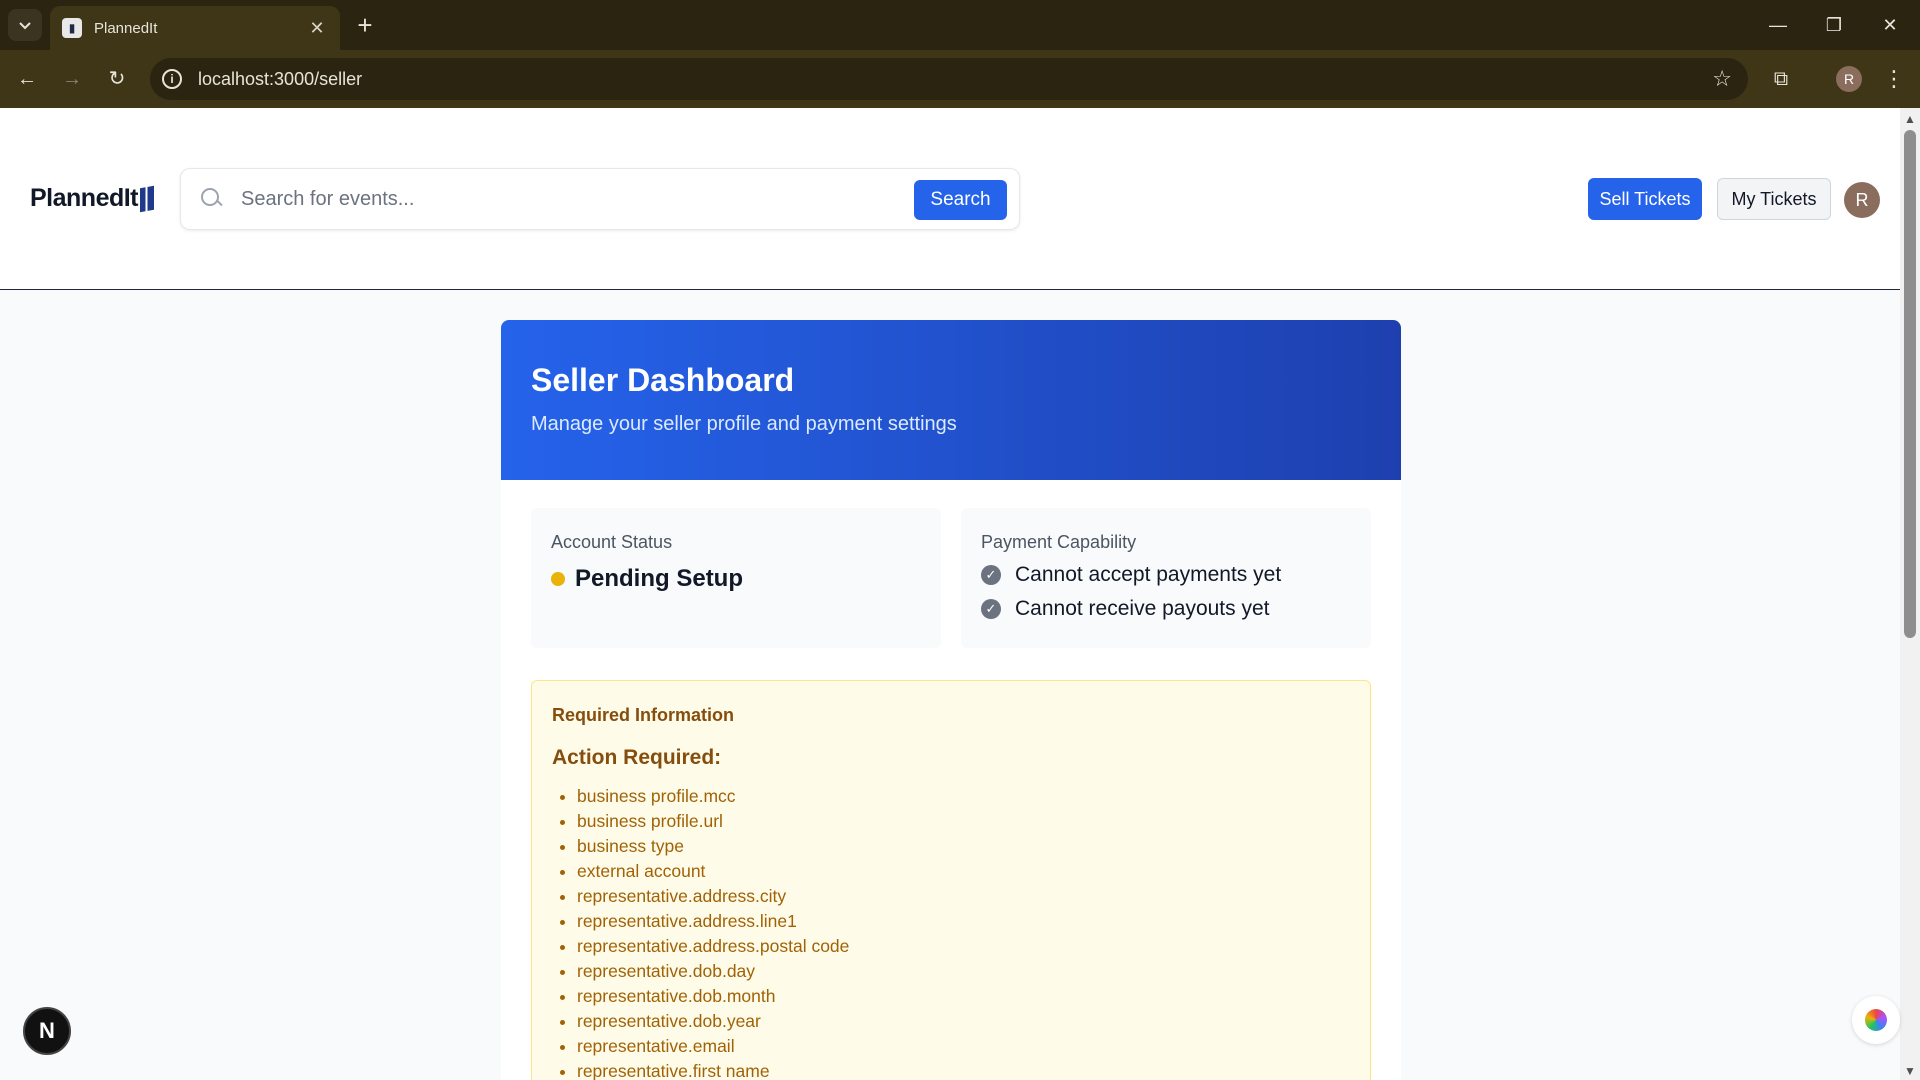 This screenshot has height=1080, width=1920. Describe the element at coordinates (1890, 25) in the screenshot. I see `close-window-icon: ✕` at that location.